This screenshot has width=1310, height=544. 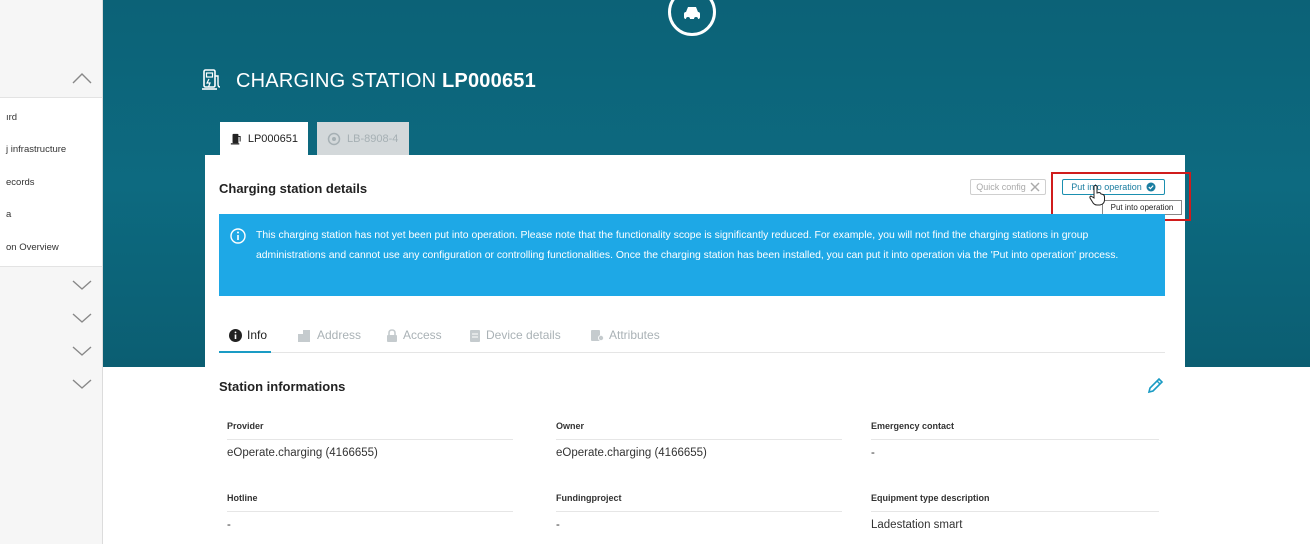 I want to click on quick-config-button: Quick config, so click(x=1008, y=187).